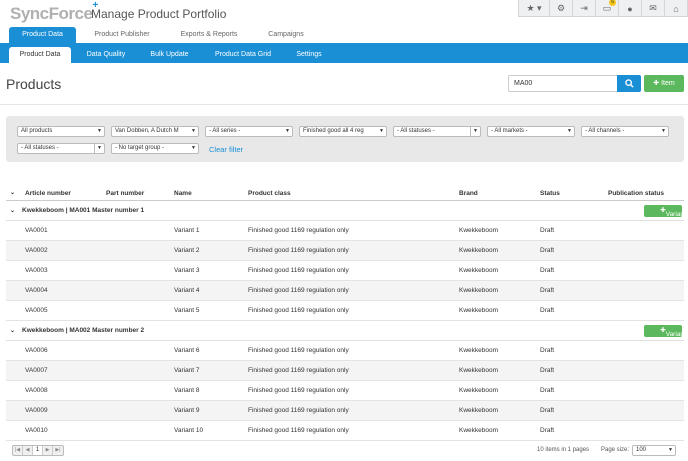  Describe the element at coordinates (226, 149) in the screenshot. I see `clear-filter-link: Clear filter` at that location.